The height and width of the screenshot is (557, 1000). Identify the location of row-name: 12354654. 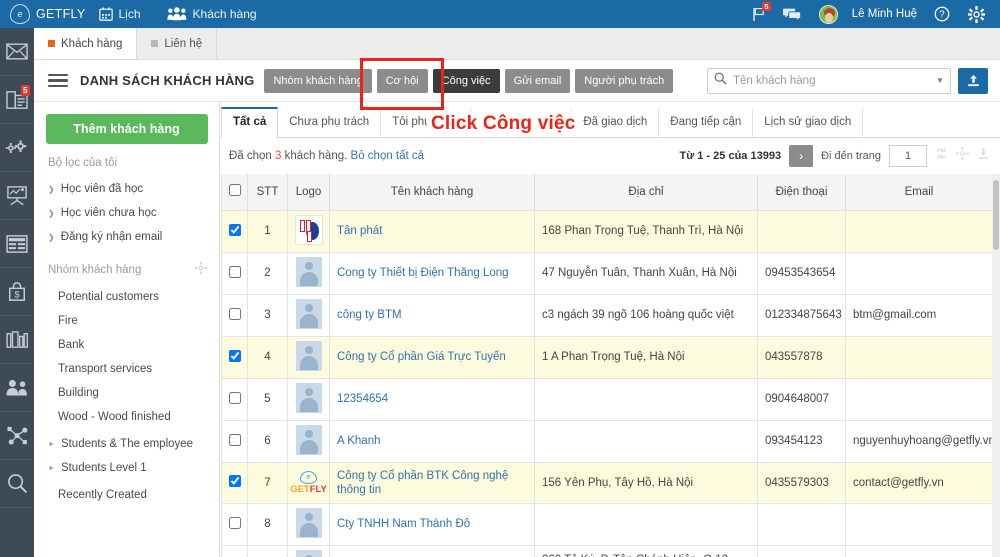
(432, 399).